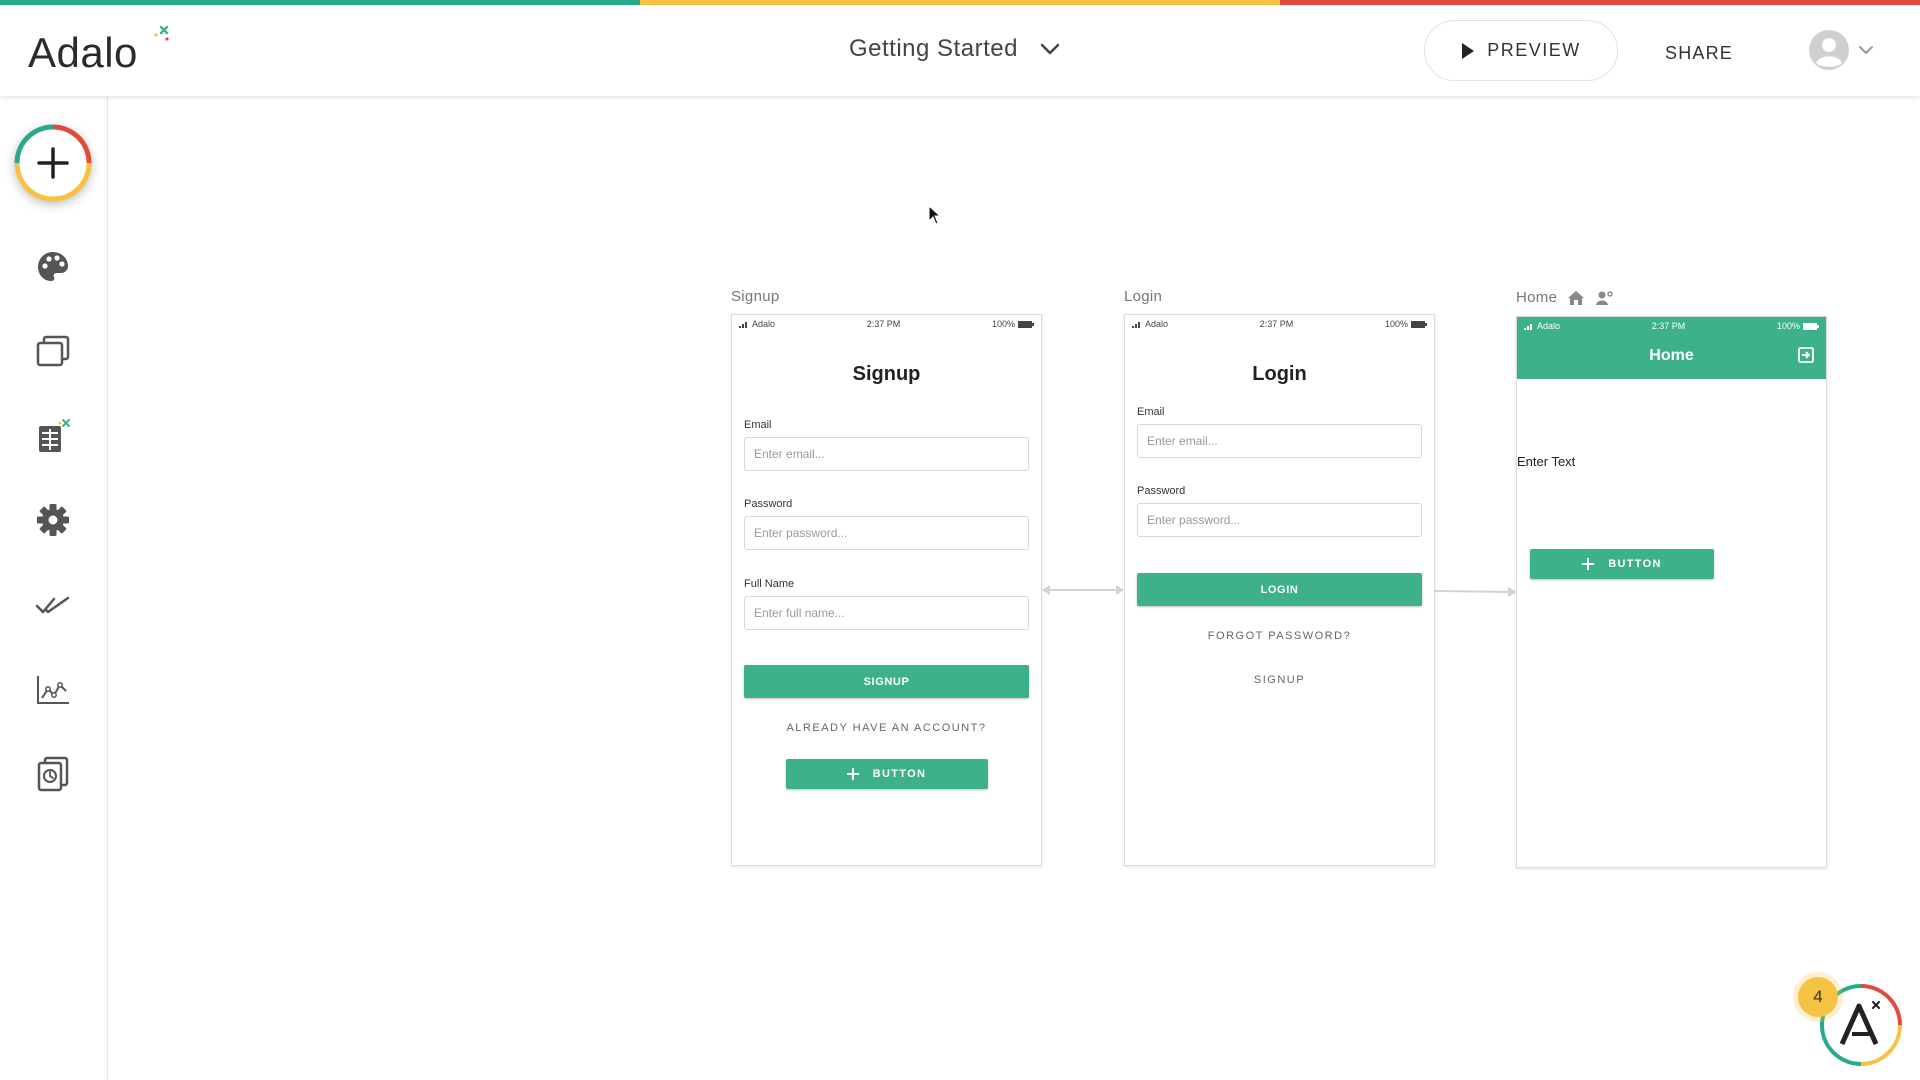 This screenshot has width=1920, height=1080. I want to click on mouse-cursor-icon, so click(935, 215).